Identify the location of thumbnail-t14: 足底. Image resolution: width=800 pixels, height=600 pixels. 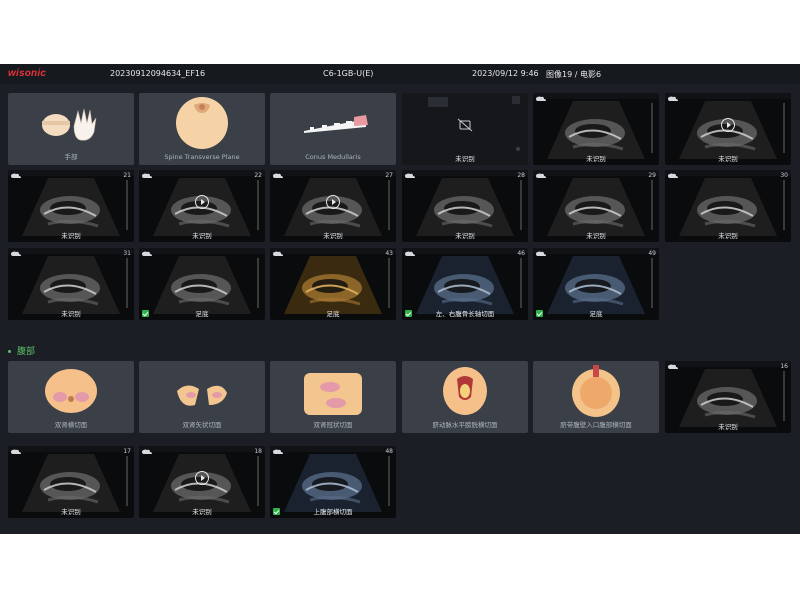
(202, 284).